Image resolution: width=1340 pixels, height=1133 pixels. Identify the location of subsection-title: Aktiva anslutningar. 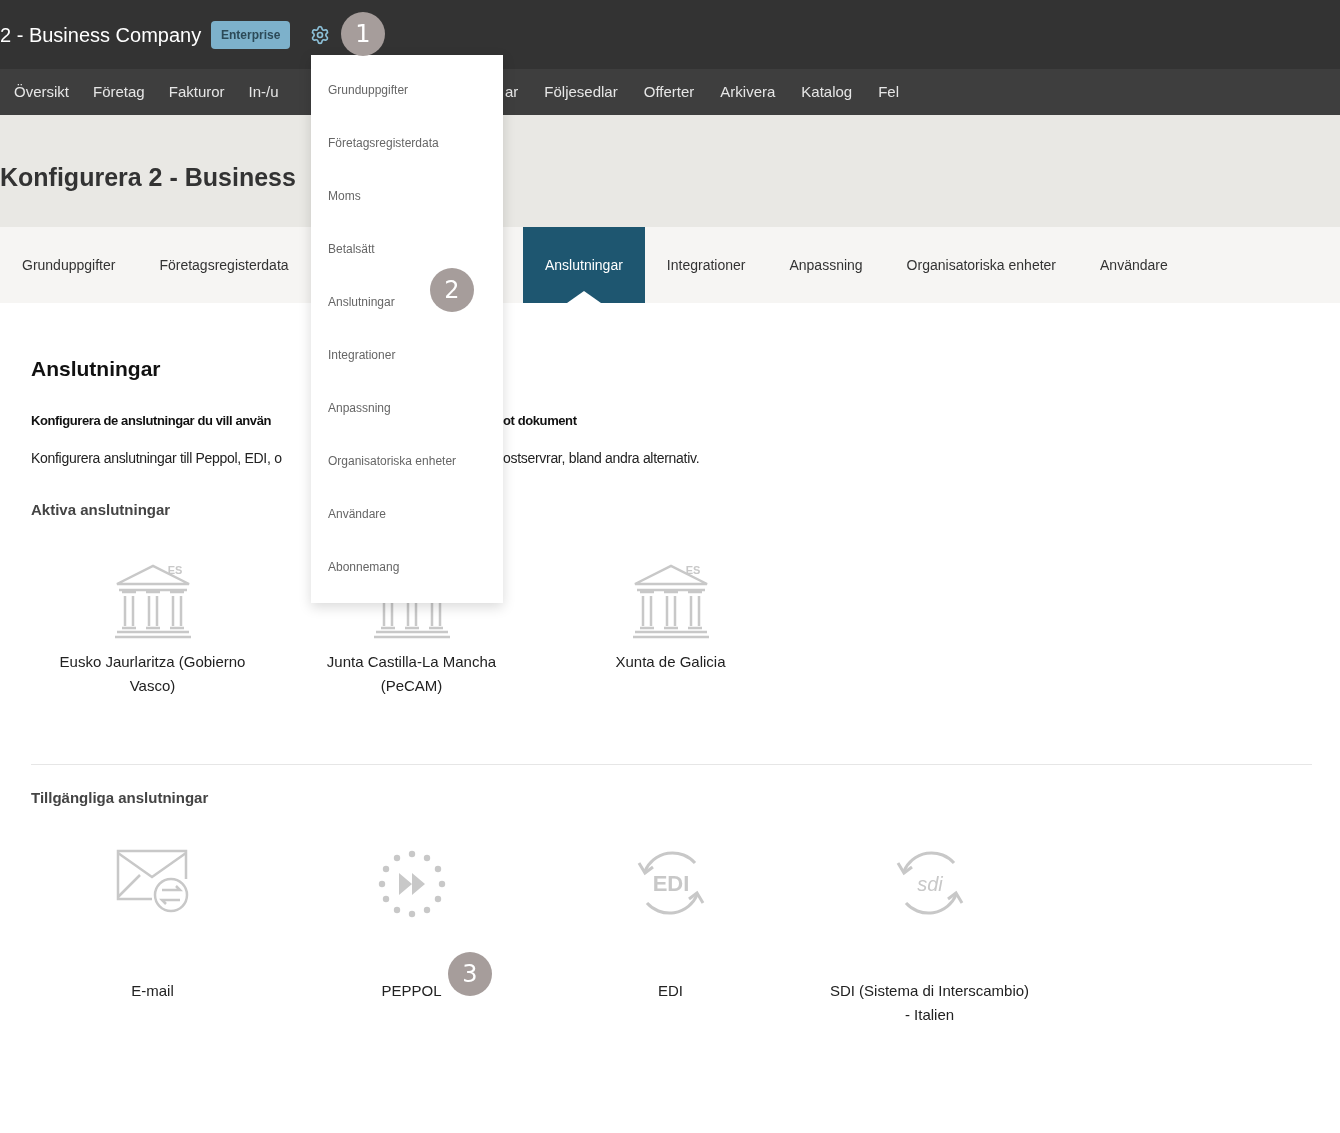
(101, 510).